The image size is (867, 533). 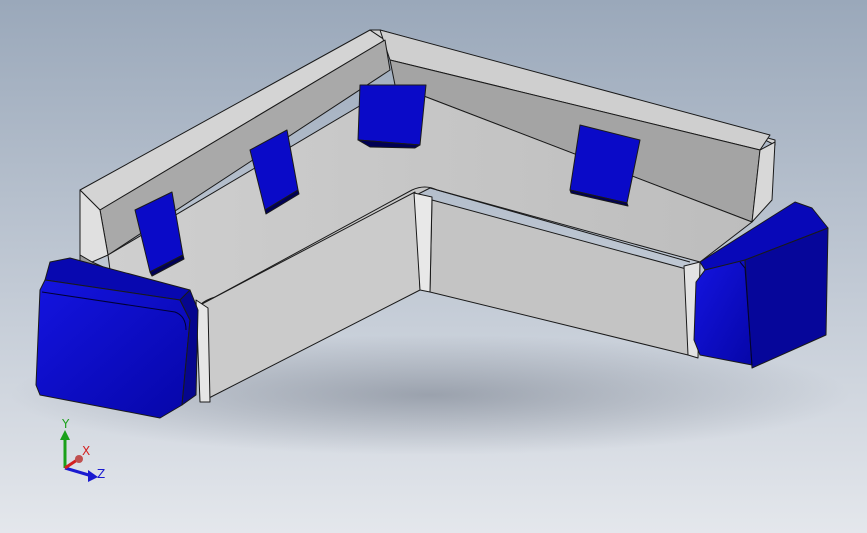 What do you see at coordinates (65, 424) in the screenshot?
I see `y-axis-label: Y` at bounding box center [65, 424].